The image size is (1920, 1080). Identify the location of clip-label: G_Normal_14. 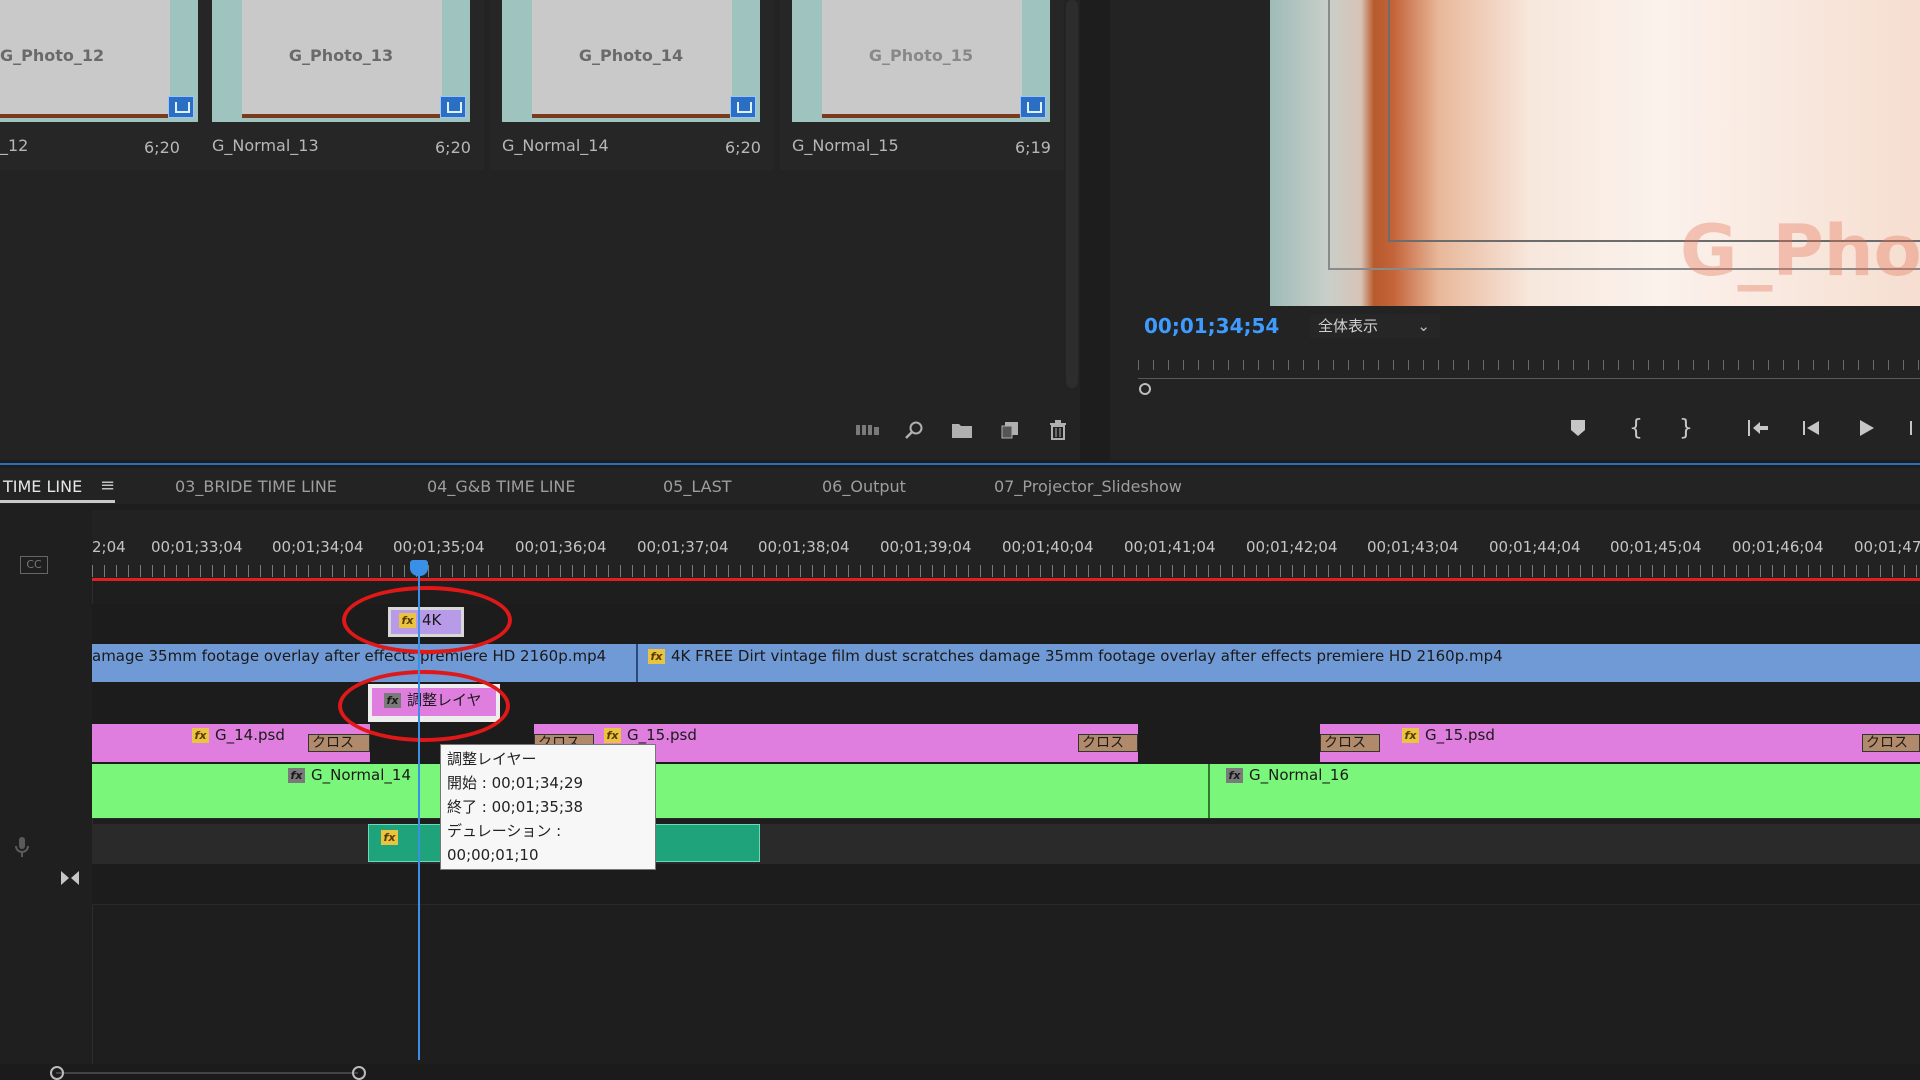
(361, 775).